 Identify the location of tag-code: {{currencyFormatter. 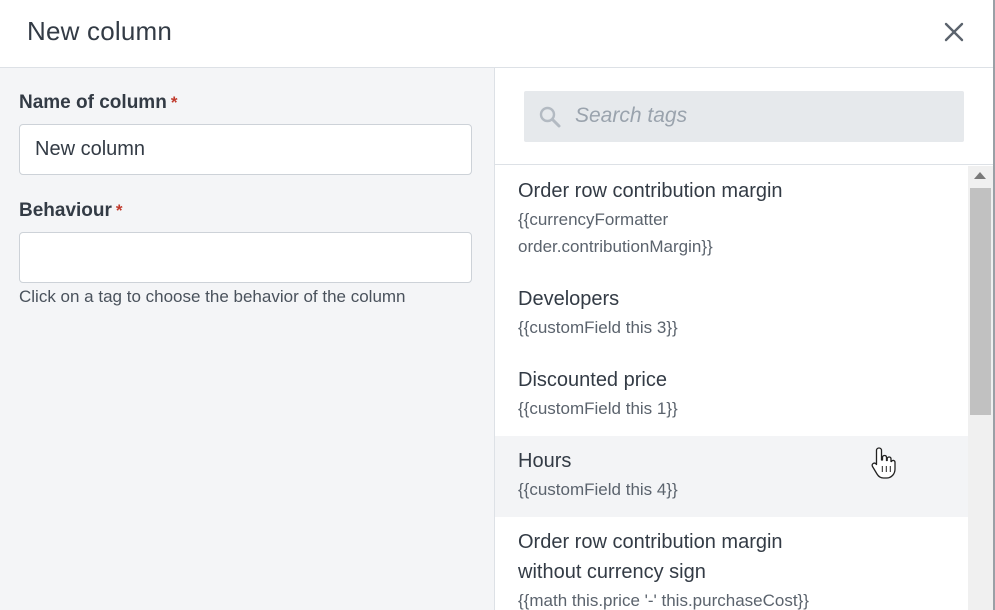
(593, 219).